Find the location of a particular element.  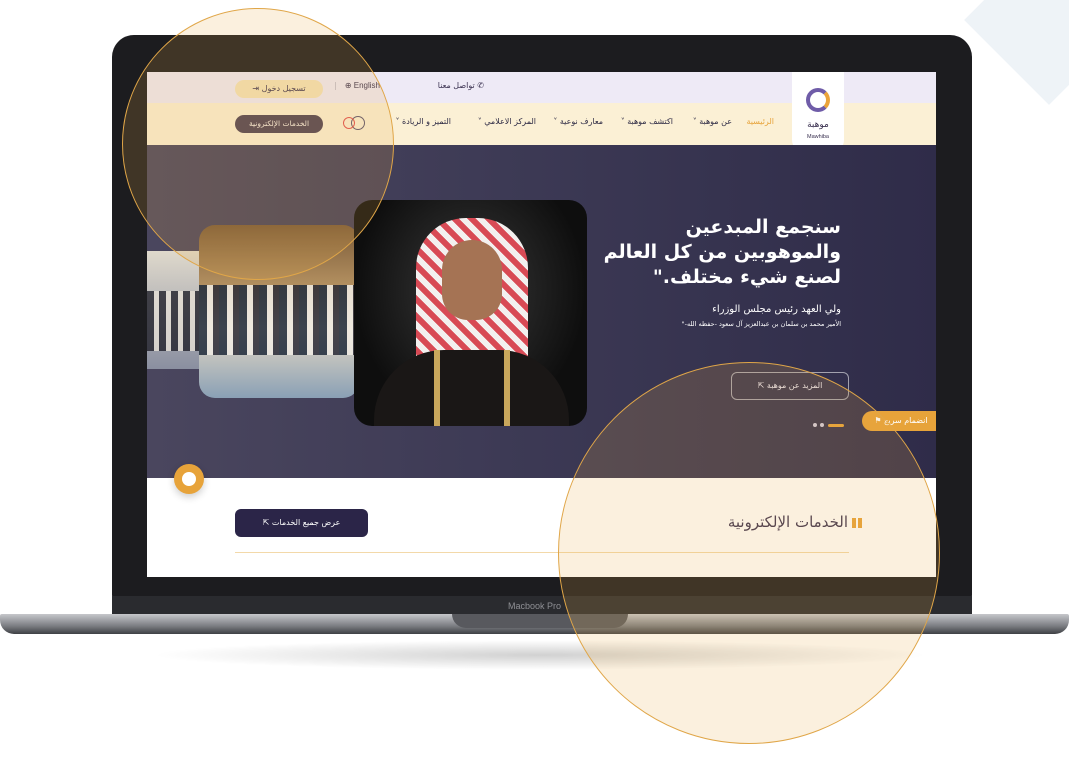

hero-author: ولي العهد رئيس مجلس الوزراء is located at coordinates (776, 309).